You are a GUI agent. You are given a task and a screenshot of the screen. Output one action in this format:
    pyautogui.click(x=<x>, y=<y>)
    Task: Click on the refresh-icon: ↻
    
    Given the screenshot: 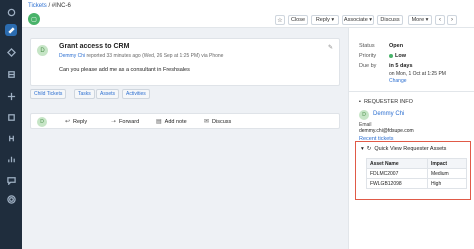 What is the action you would take?
    pyautogui.click(x=369, y=149)
    